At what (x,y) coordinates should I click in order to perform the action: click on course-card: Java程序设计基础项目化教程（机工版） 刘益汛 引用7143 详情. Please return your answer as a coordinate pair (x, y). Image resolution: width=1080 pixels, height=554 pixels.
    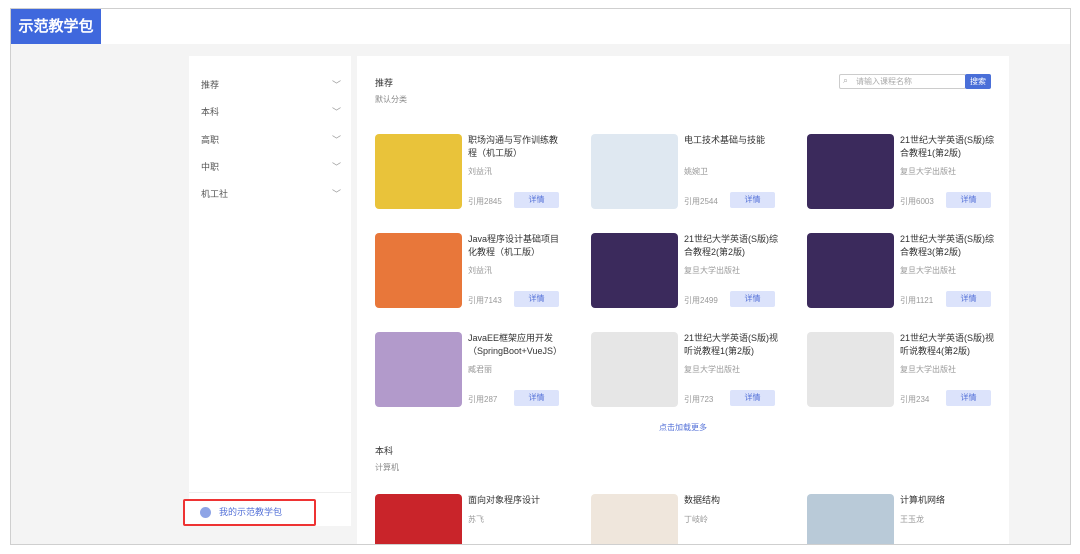
    Looking at the image, I should click on (475, 272).